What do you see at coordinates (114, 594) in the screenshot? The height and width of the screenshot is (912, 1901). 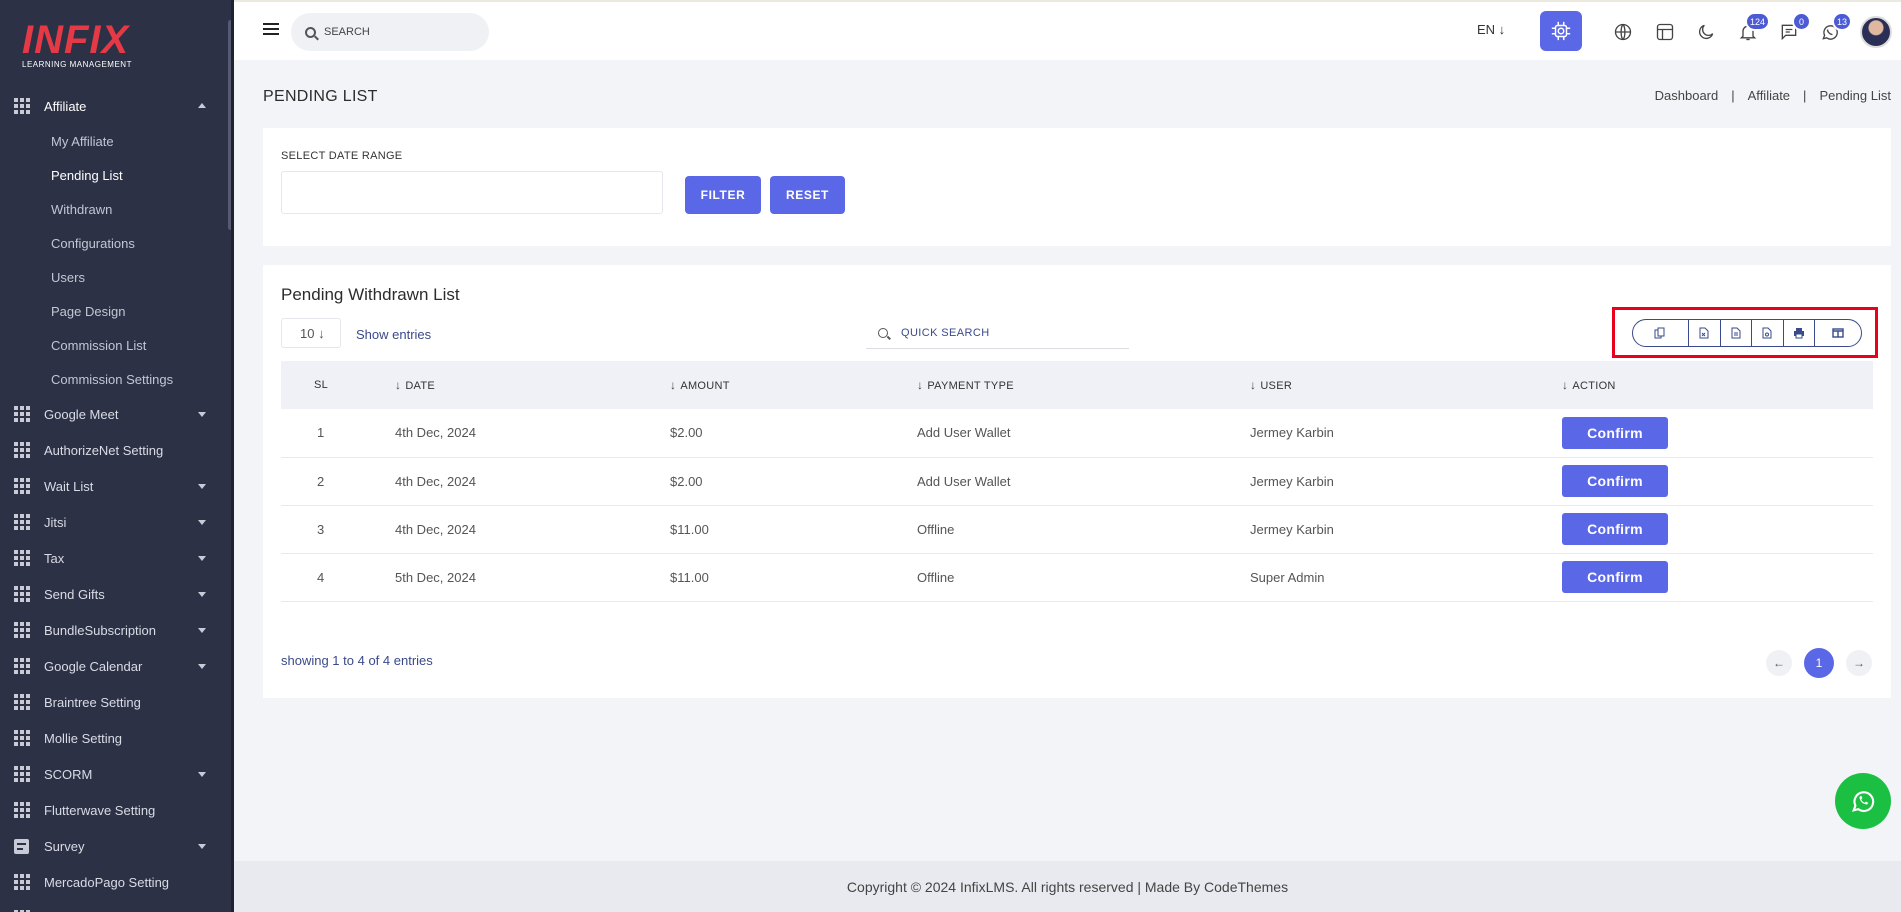 I see `sidebar-item: Send Gifts` at bounding box center [114, 594].